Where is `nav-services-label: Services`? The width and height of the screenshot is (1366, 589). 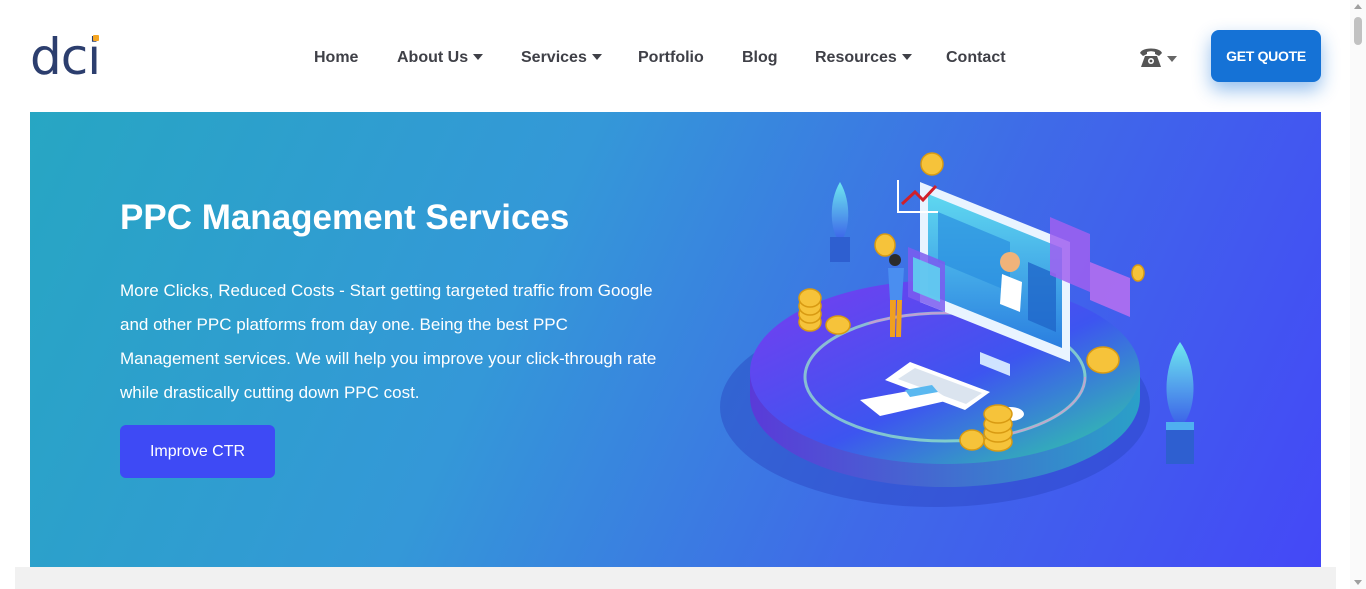
nav-services-label: Services is located at coordinates (554, 57).